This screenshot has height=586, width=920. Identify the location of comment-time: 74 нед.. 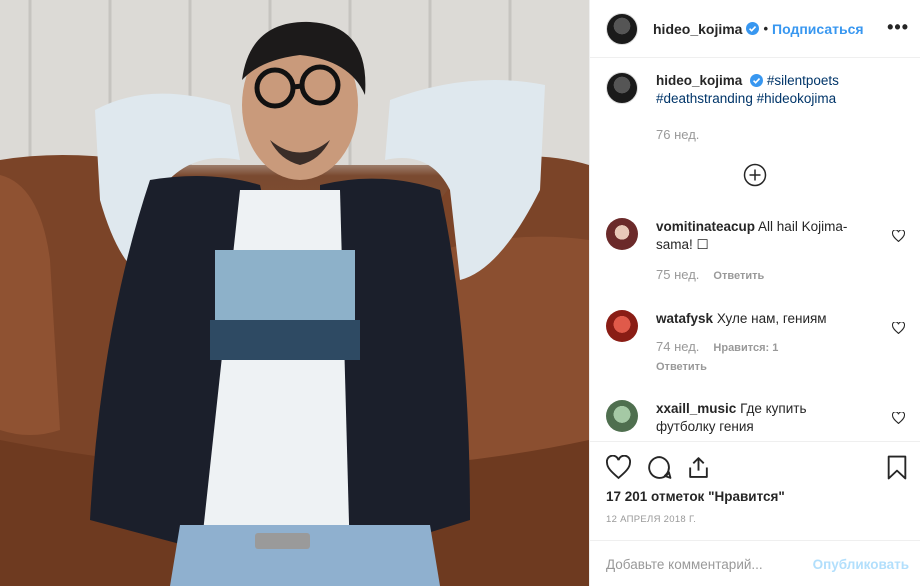
(677, 347).